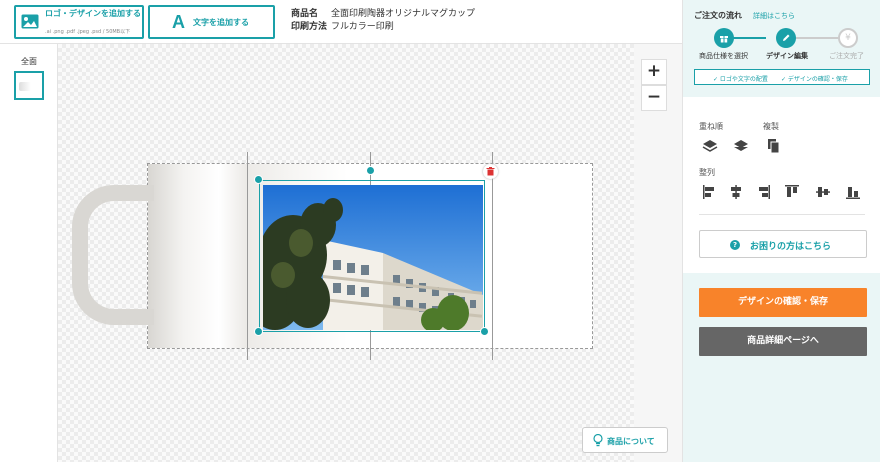 The image size is (880, 462). Describe the element at coordinates (403, 14) in the screenshot. I see `product-name-value: 全面印刷陶器オリジナルマグカップ` at that location.